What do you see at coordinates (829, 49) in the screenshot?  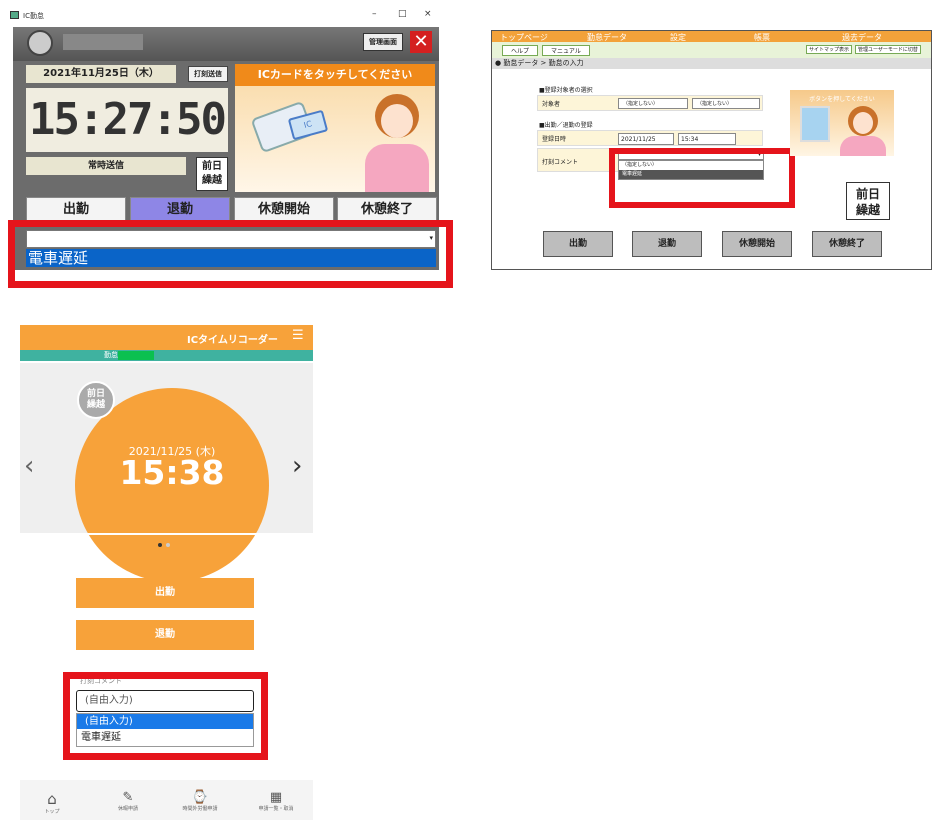 I see `sitemap-link: サイトマップ表示` at bounding box center [829, 49].